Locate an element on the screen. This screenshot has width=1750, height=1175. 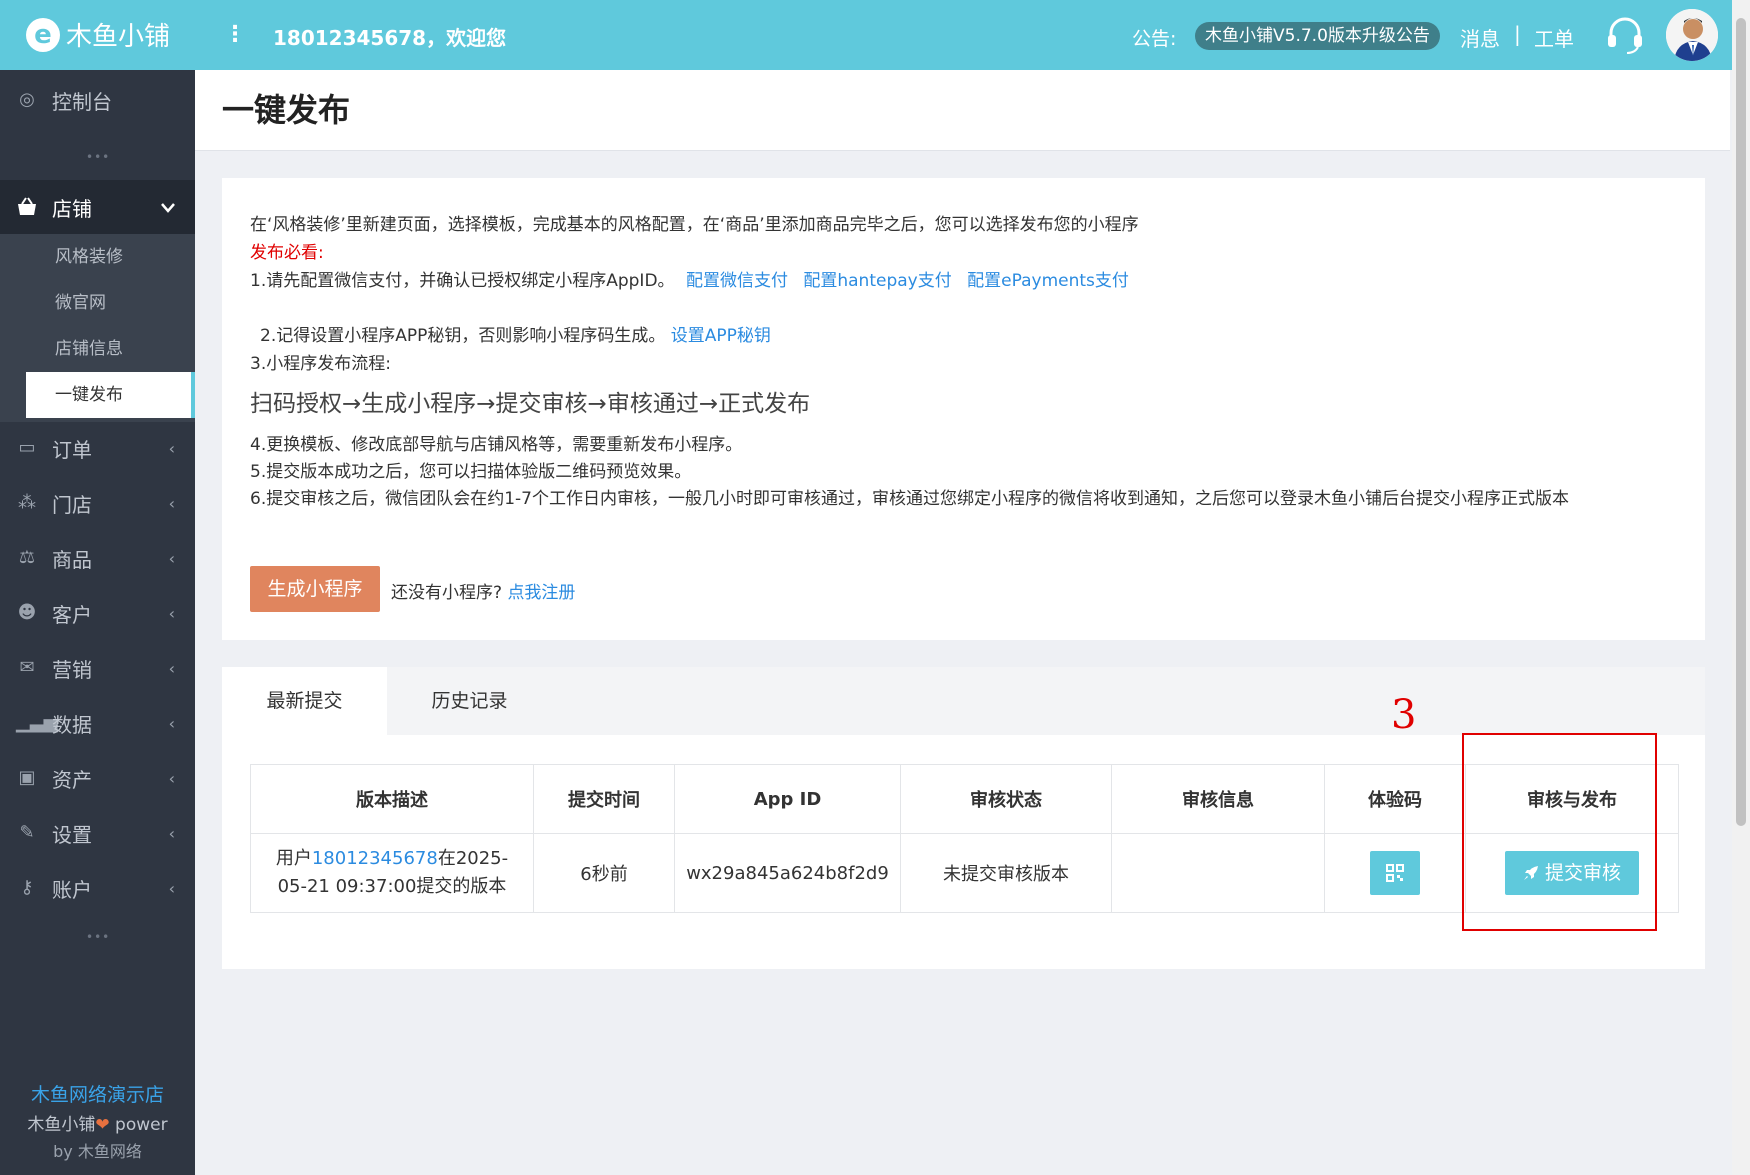
cell-review-status: 未提交审核版本 is located at coordinates (1006, 873).